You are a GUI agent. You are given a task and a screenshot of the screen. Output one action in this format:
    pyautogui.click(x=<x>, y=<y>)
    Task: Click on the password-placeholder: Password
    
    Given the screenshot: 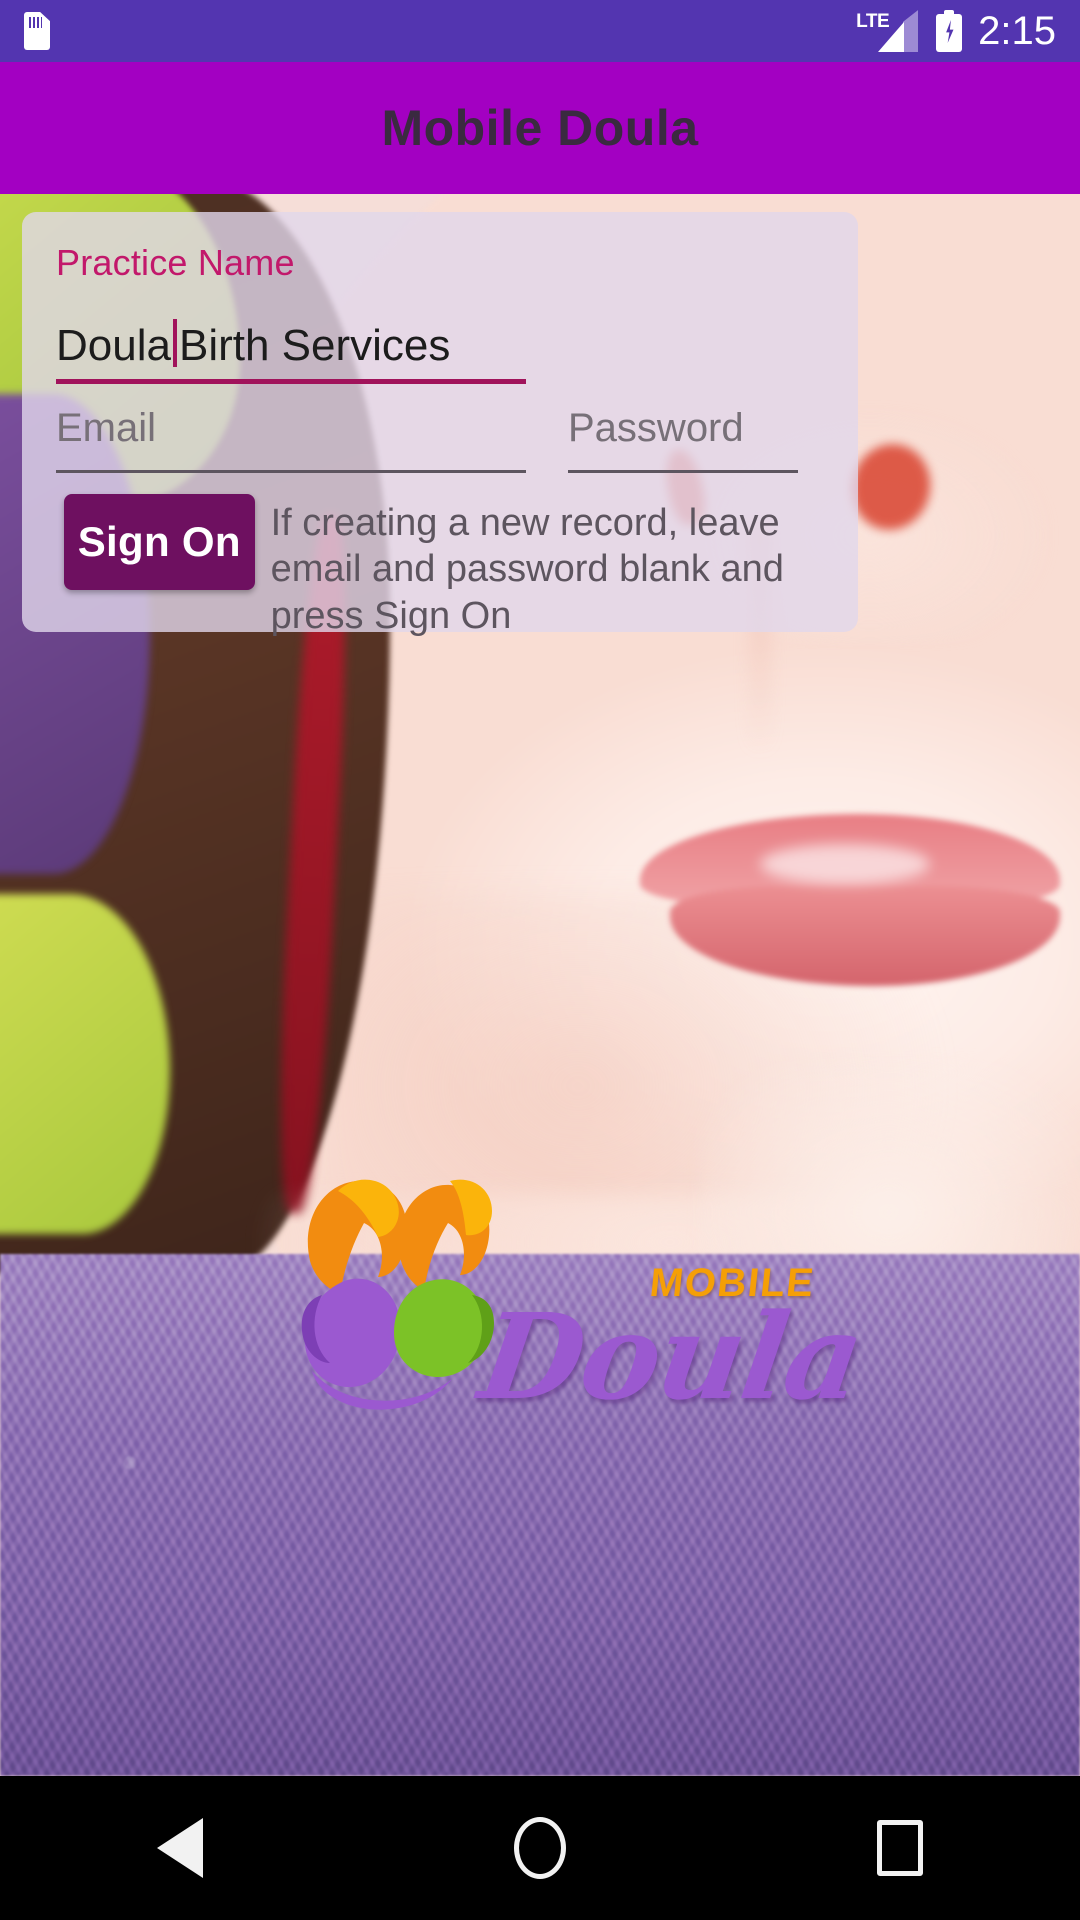 What is the action you would take?
    pyautogui.click(x=656, y=428)
    